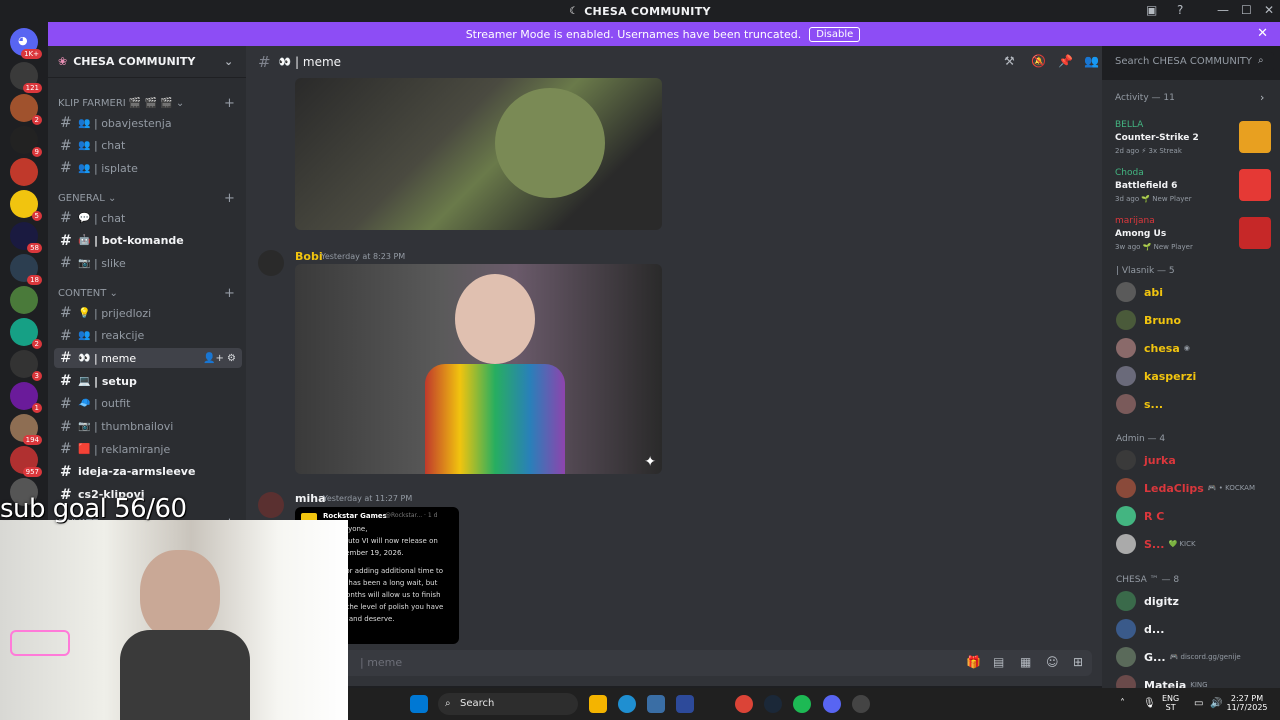  I want to click on maximize-button: ☐, so click(1246, 10).